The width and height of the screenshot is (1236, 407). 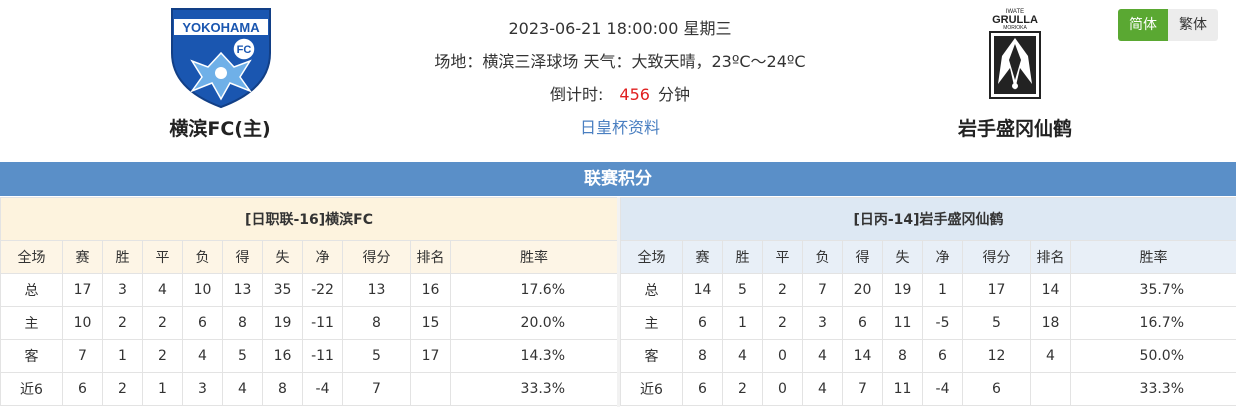 I want to click on league-standings-title: 联赛积分, so click(x=618, y=179).